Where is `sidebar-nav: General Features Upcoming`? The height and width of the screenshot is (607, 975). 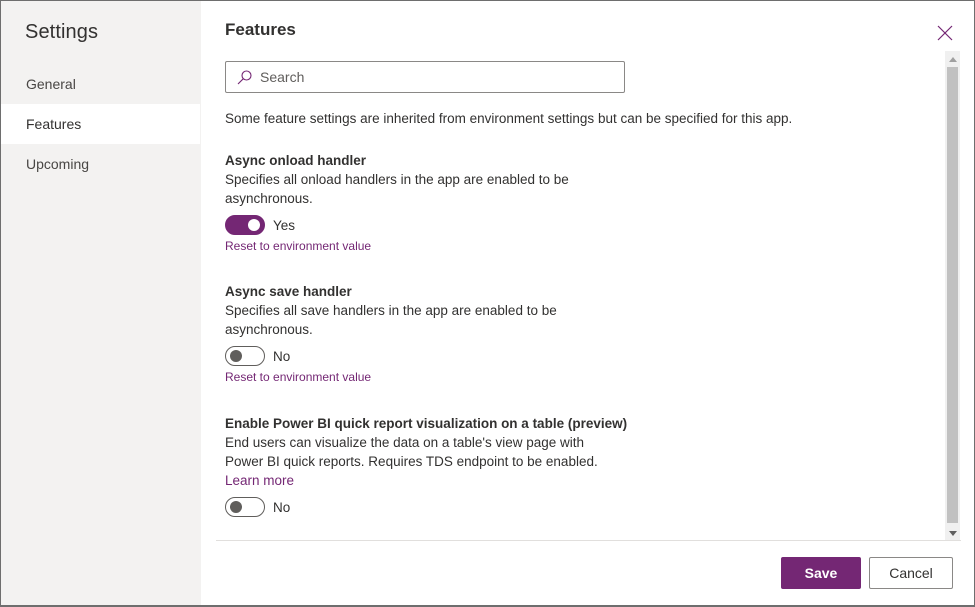
sidebar-nav: General Features Upcoming is located at coordinates (100, 124).